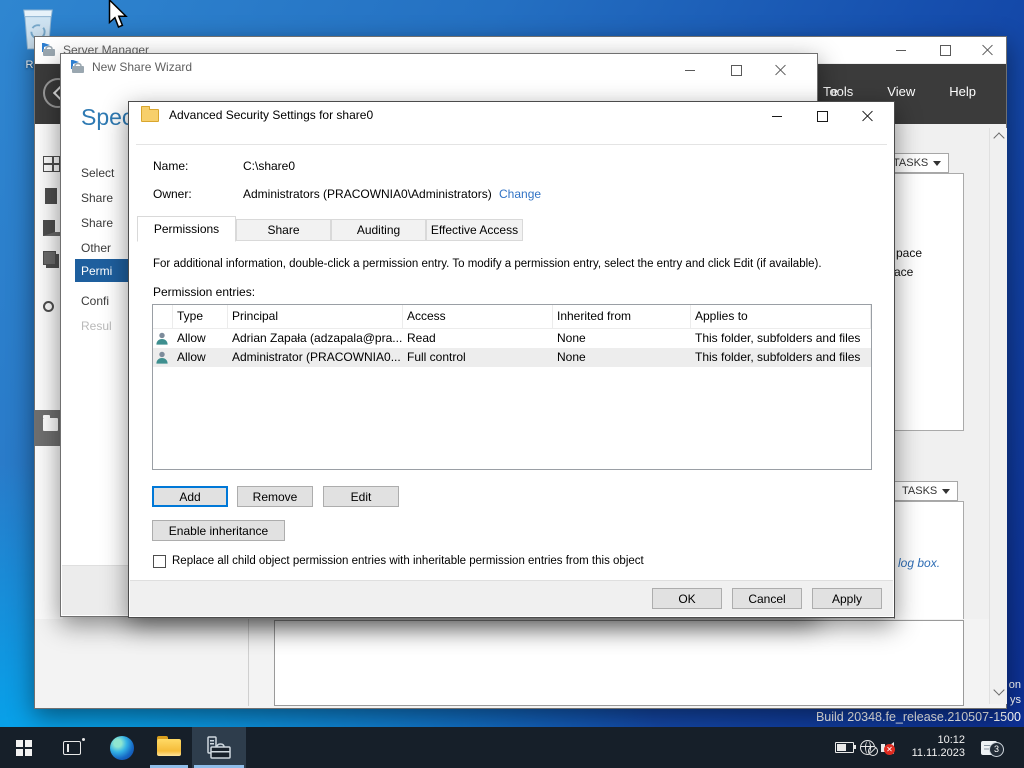 The image size is (1024, 768). What do you see at coordinates (159, 561) in the screenshot?
I see `replace-child-permissions-checkbox` at bounding box center [159, 561].